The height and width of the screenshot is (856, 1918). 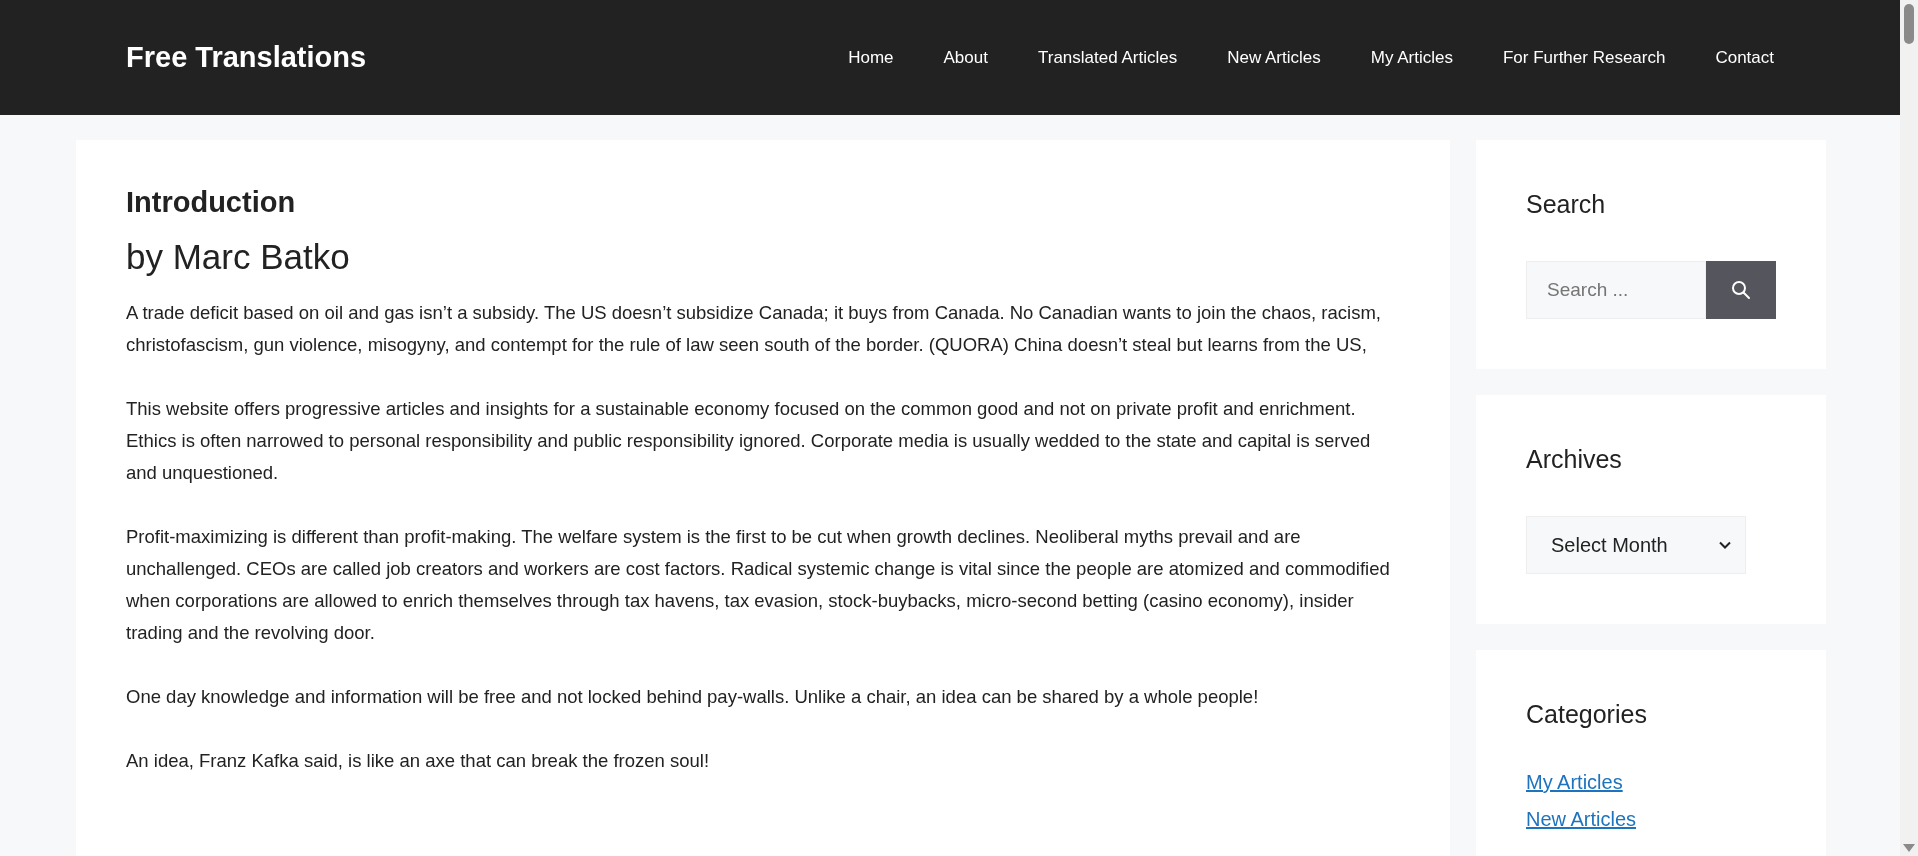 I want to click on site-title: Free Translations, so click(x=246, y=57).